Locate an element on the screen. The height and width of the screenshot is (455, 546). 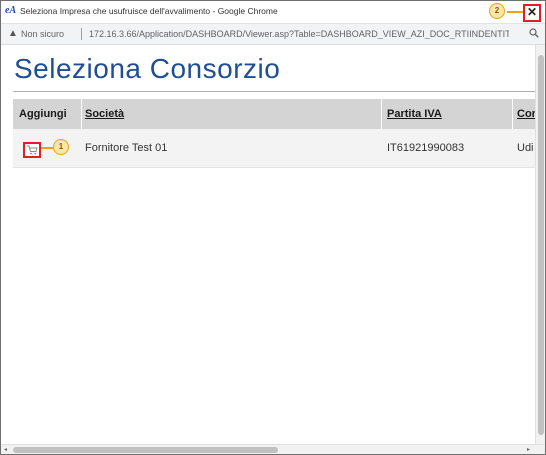
table-header: Aggiungi Società Partita IVA Cor is located at coordinates (274, 114).